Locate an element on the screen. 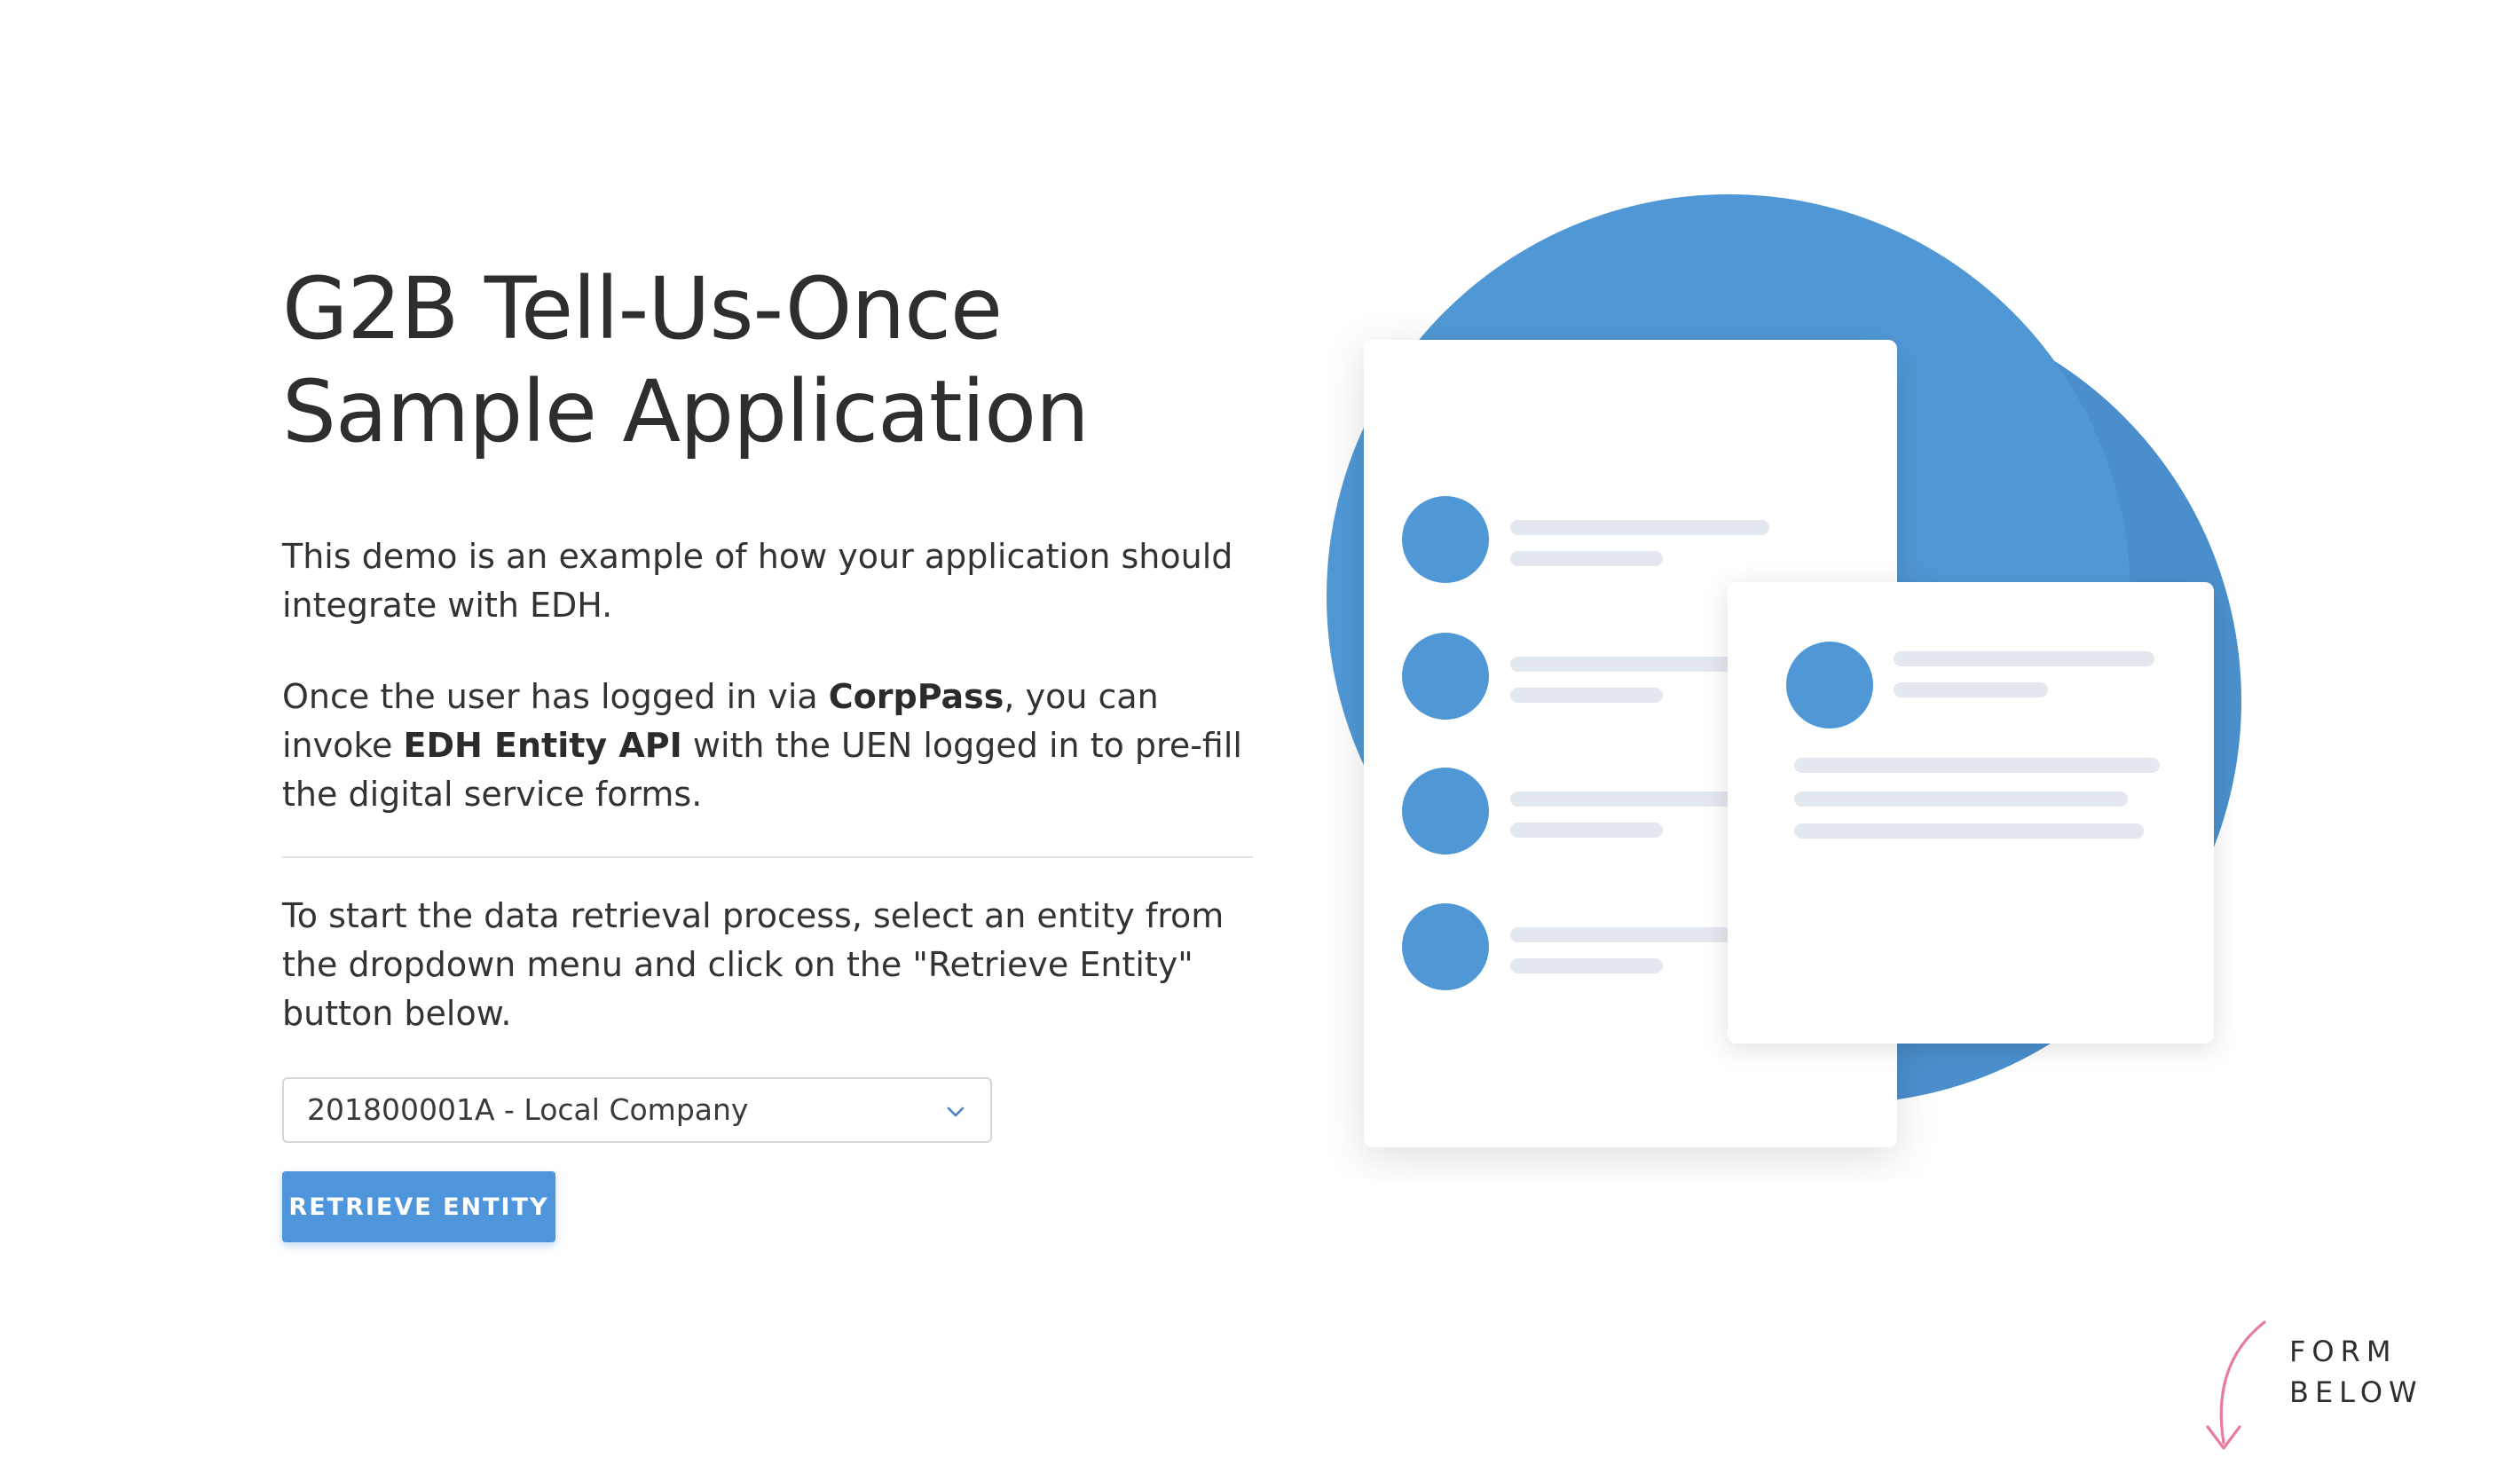  retrieve-entity-button: RETRIEVE ENTITY is located at coordinates (419, 1207).